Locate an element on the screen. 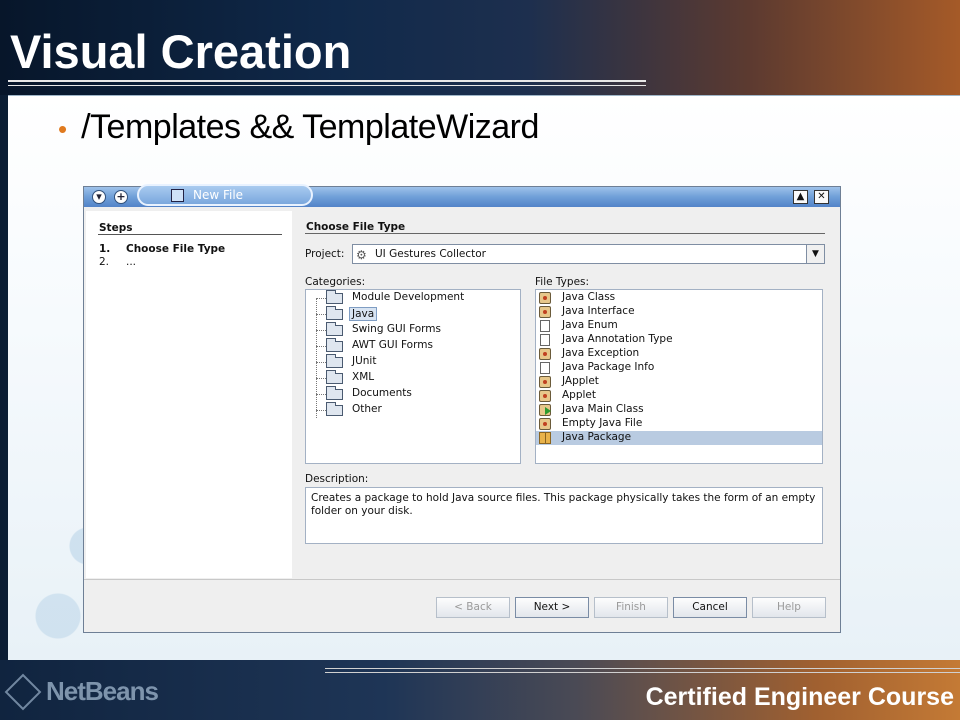  netbeans-logo: NetBeans is located at coordinates (81, 691).